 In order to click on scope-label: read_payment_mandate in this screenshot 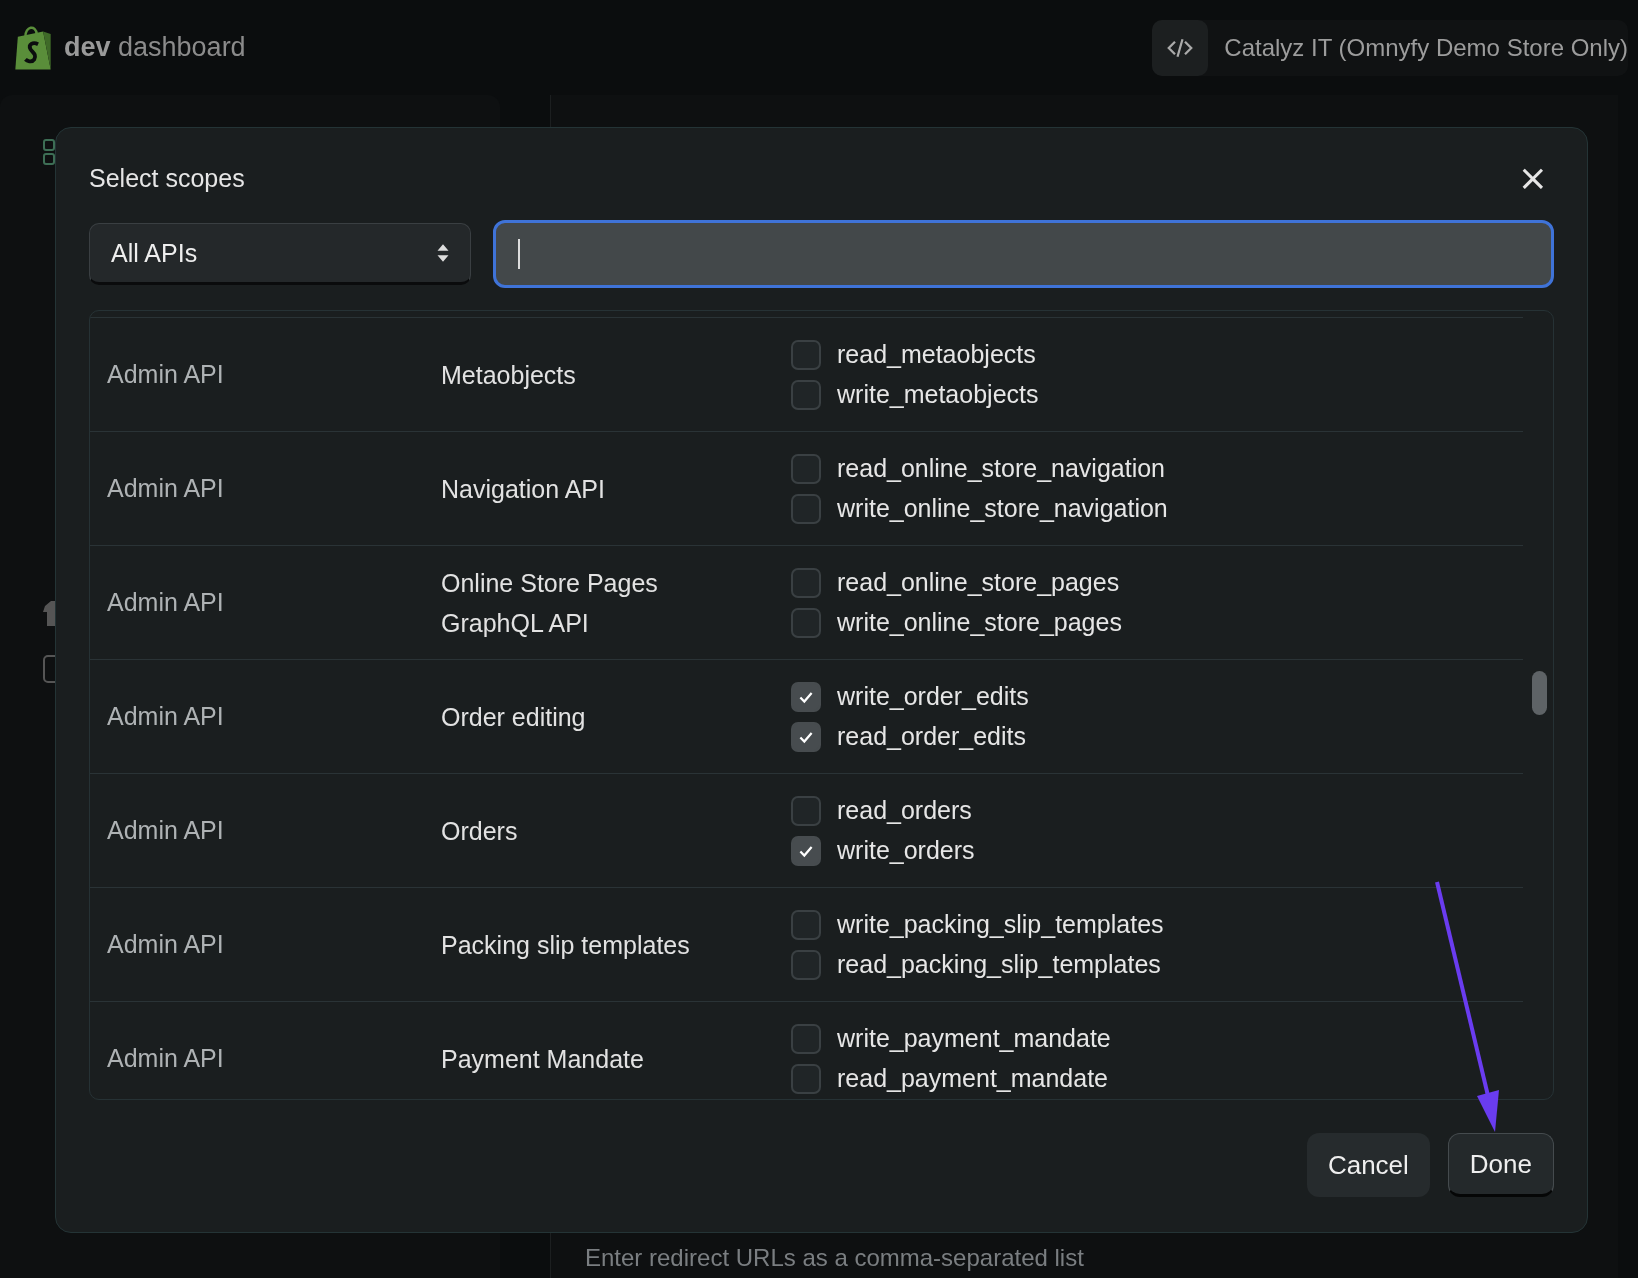, I will do `click(973, 1078)`.